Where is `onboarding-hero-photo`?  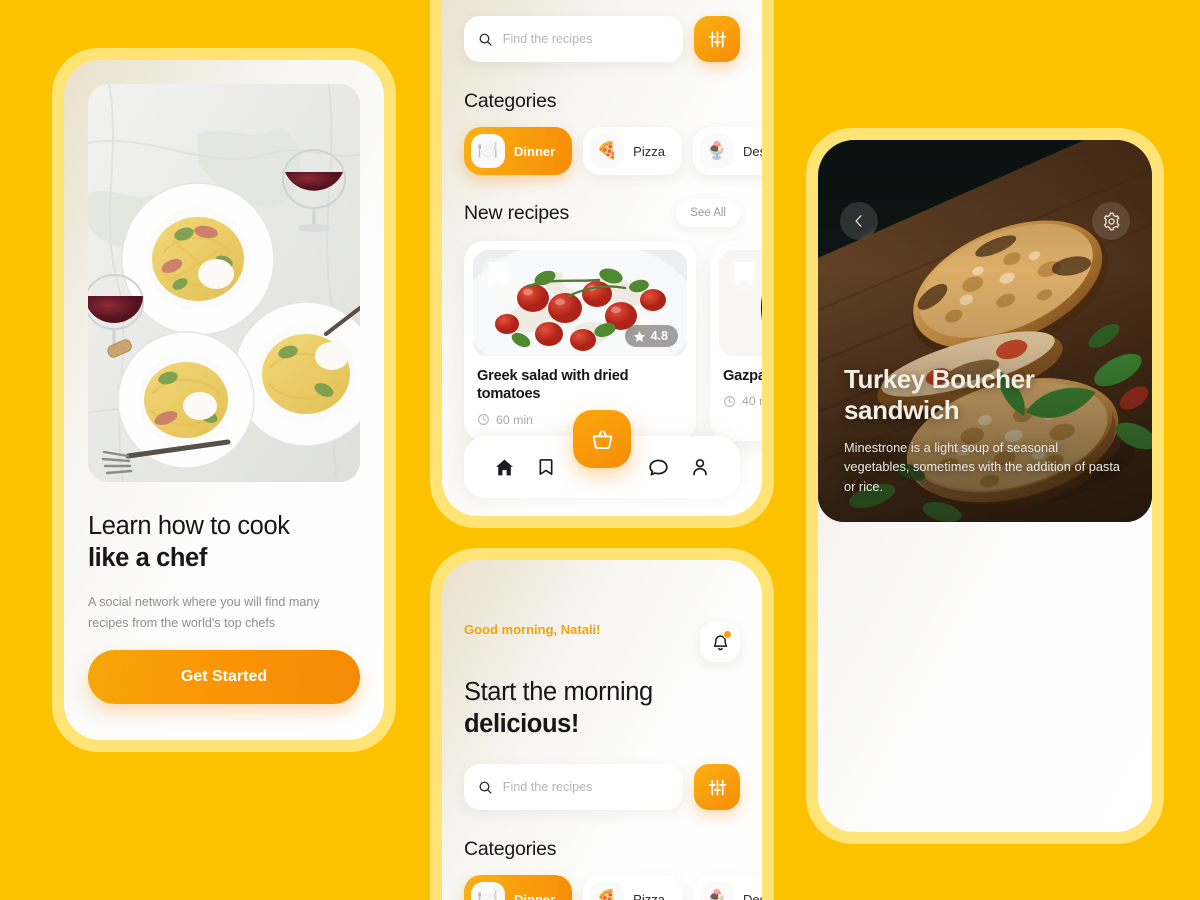 onboarding-hero-photo is located at coordinates (224, 283).